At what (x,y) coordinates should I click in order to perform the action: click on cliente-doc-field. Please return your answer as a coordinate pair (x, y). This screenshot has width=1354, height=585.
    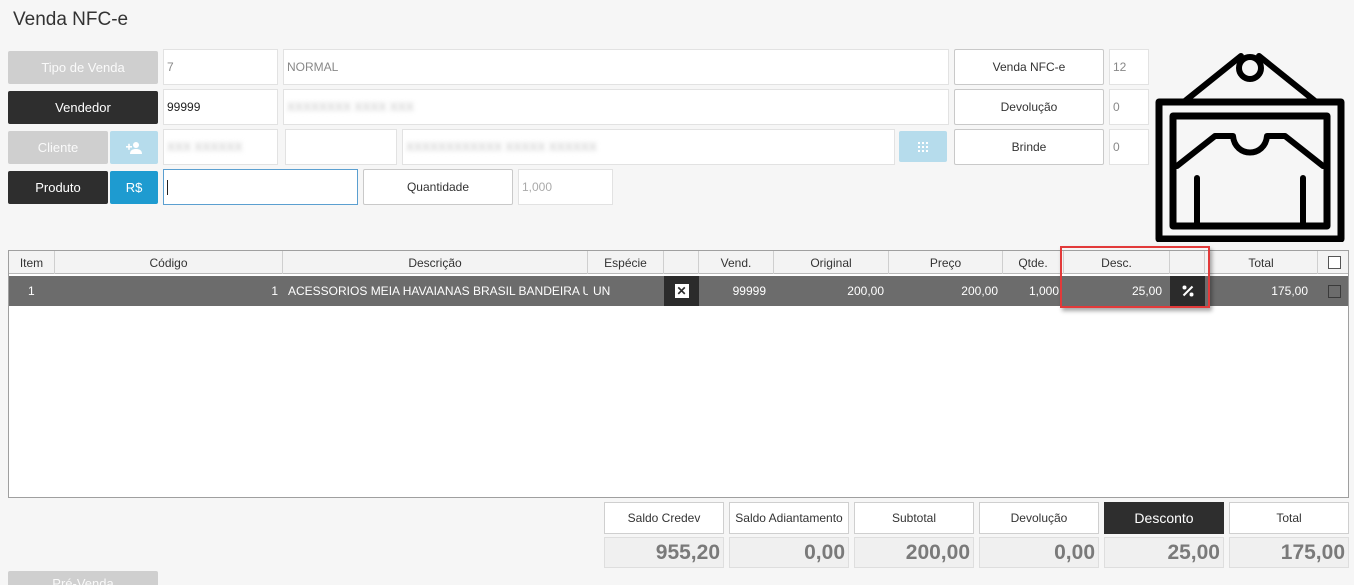
    Looking at the image, I should click on (341, 147).